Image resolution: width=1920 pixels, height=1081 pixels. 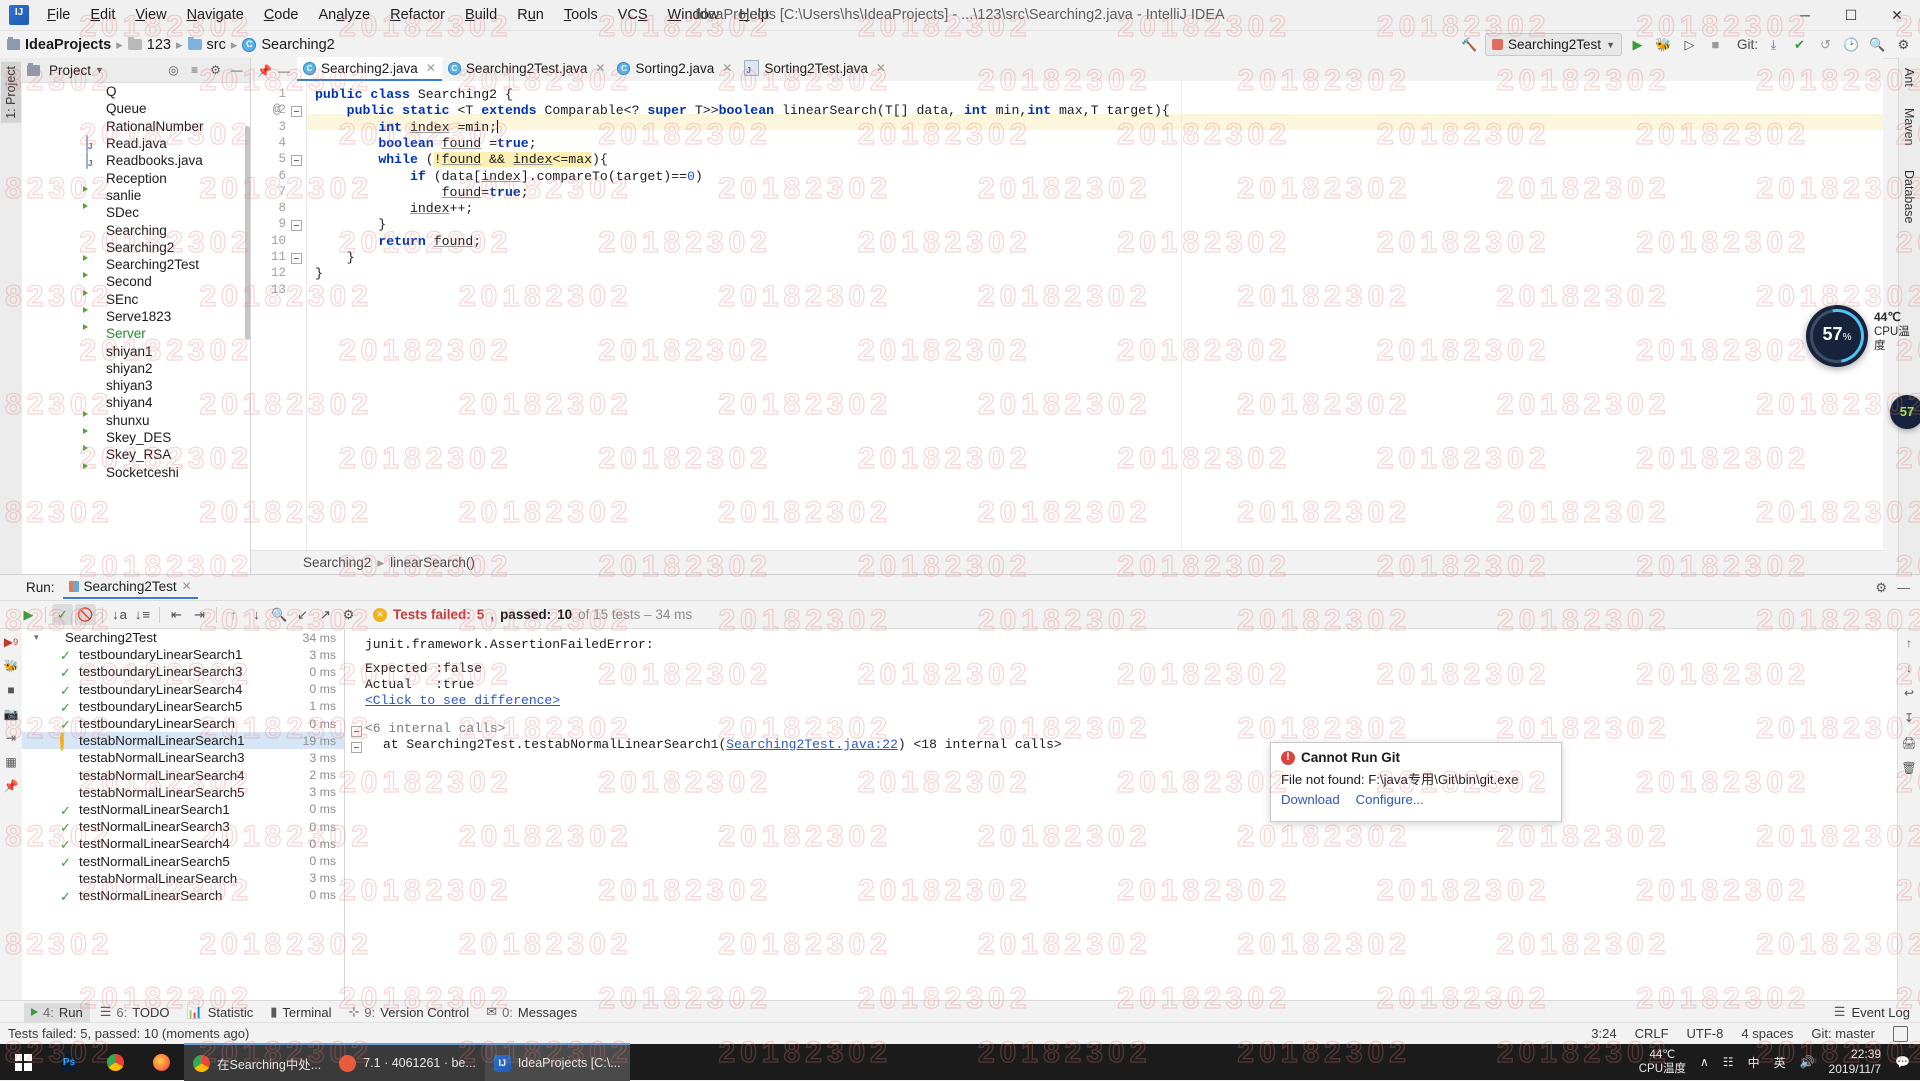 I want to click on taskbar-app-photoshop: Ps, so click(x=69, y=1062).